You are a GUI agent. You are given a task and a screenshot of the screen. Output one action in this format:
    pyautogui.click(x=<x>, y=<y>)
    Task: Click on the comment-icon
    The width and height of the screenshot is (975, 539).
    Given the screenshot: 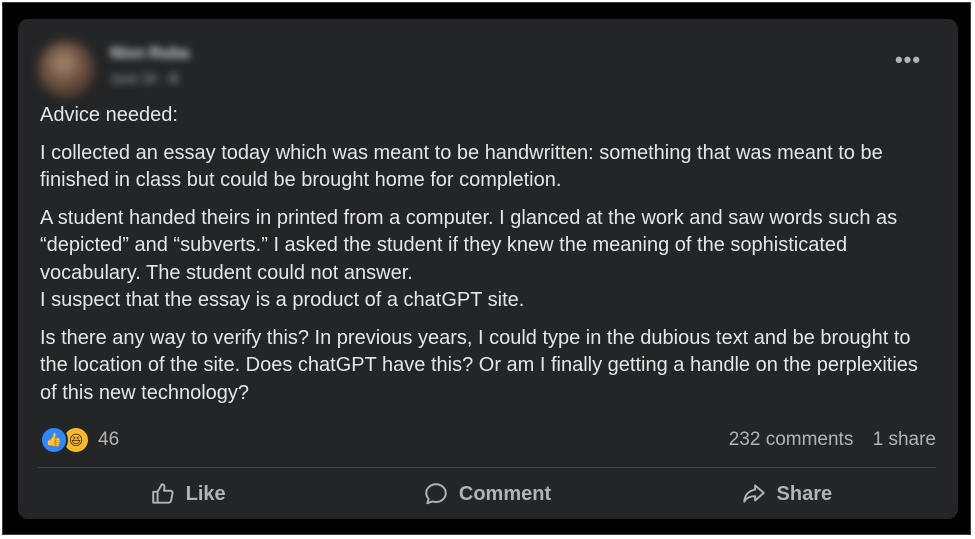 What is the action you would take?
    pyautogui.click(x=436, y=494)
    